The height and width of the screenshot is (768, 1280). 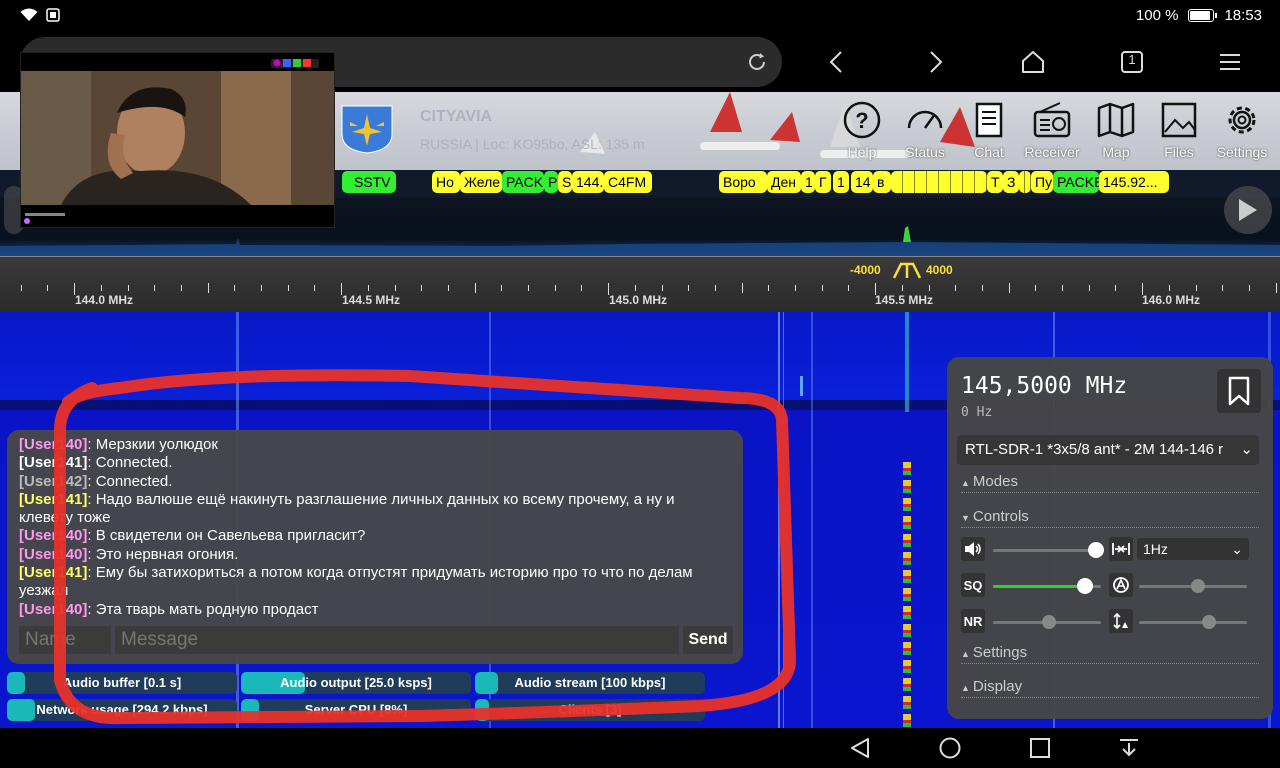 What do you see at coordinates (1047, 586) in the screenshot?
I see `squelch-slider` at bounding box center [1047, 586].